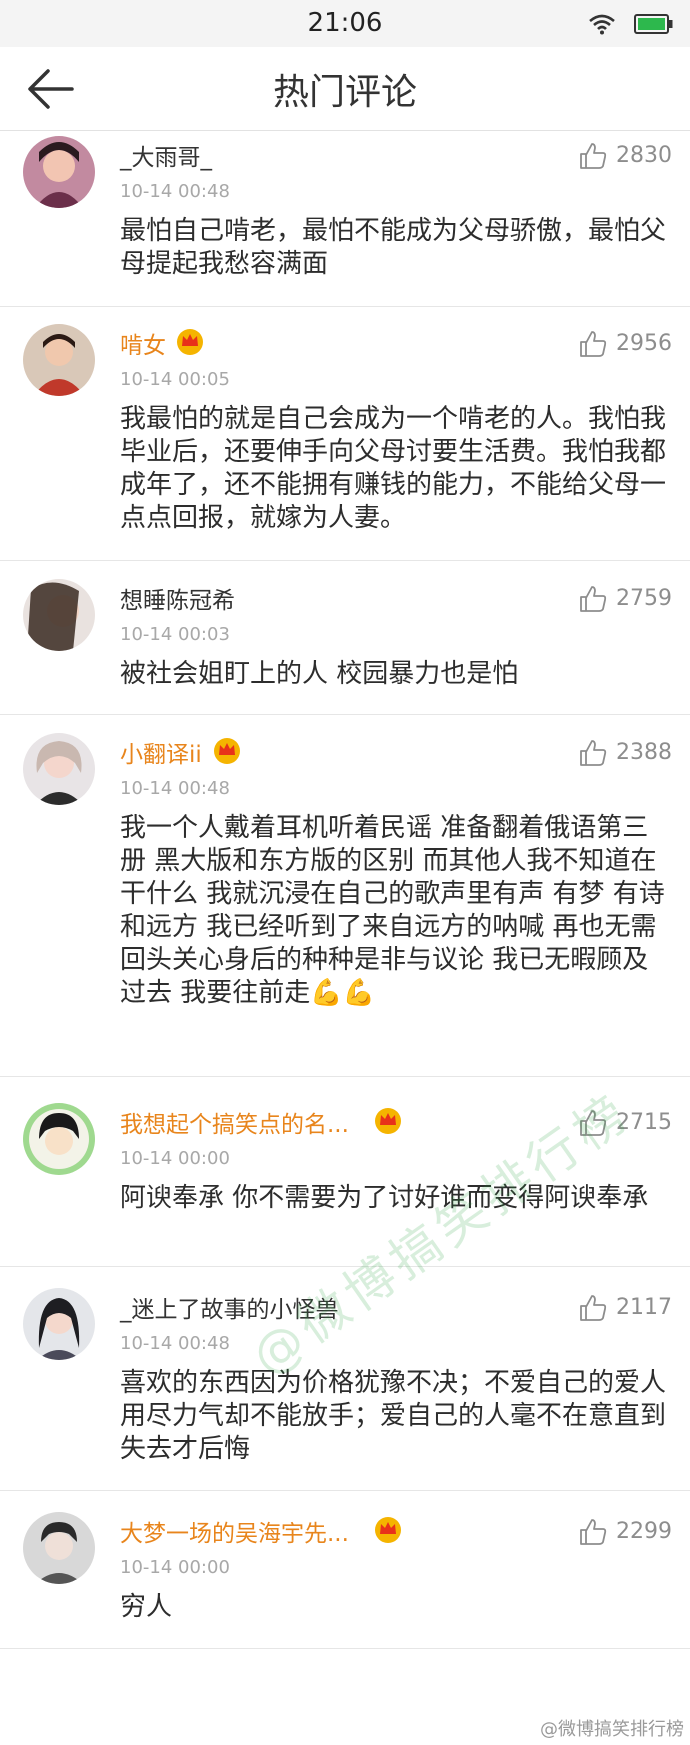 This screenshot has height=1745, width=690. I want to click on like-count: 2117, so click(644, 1307).